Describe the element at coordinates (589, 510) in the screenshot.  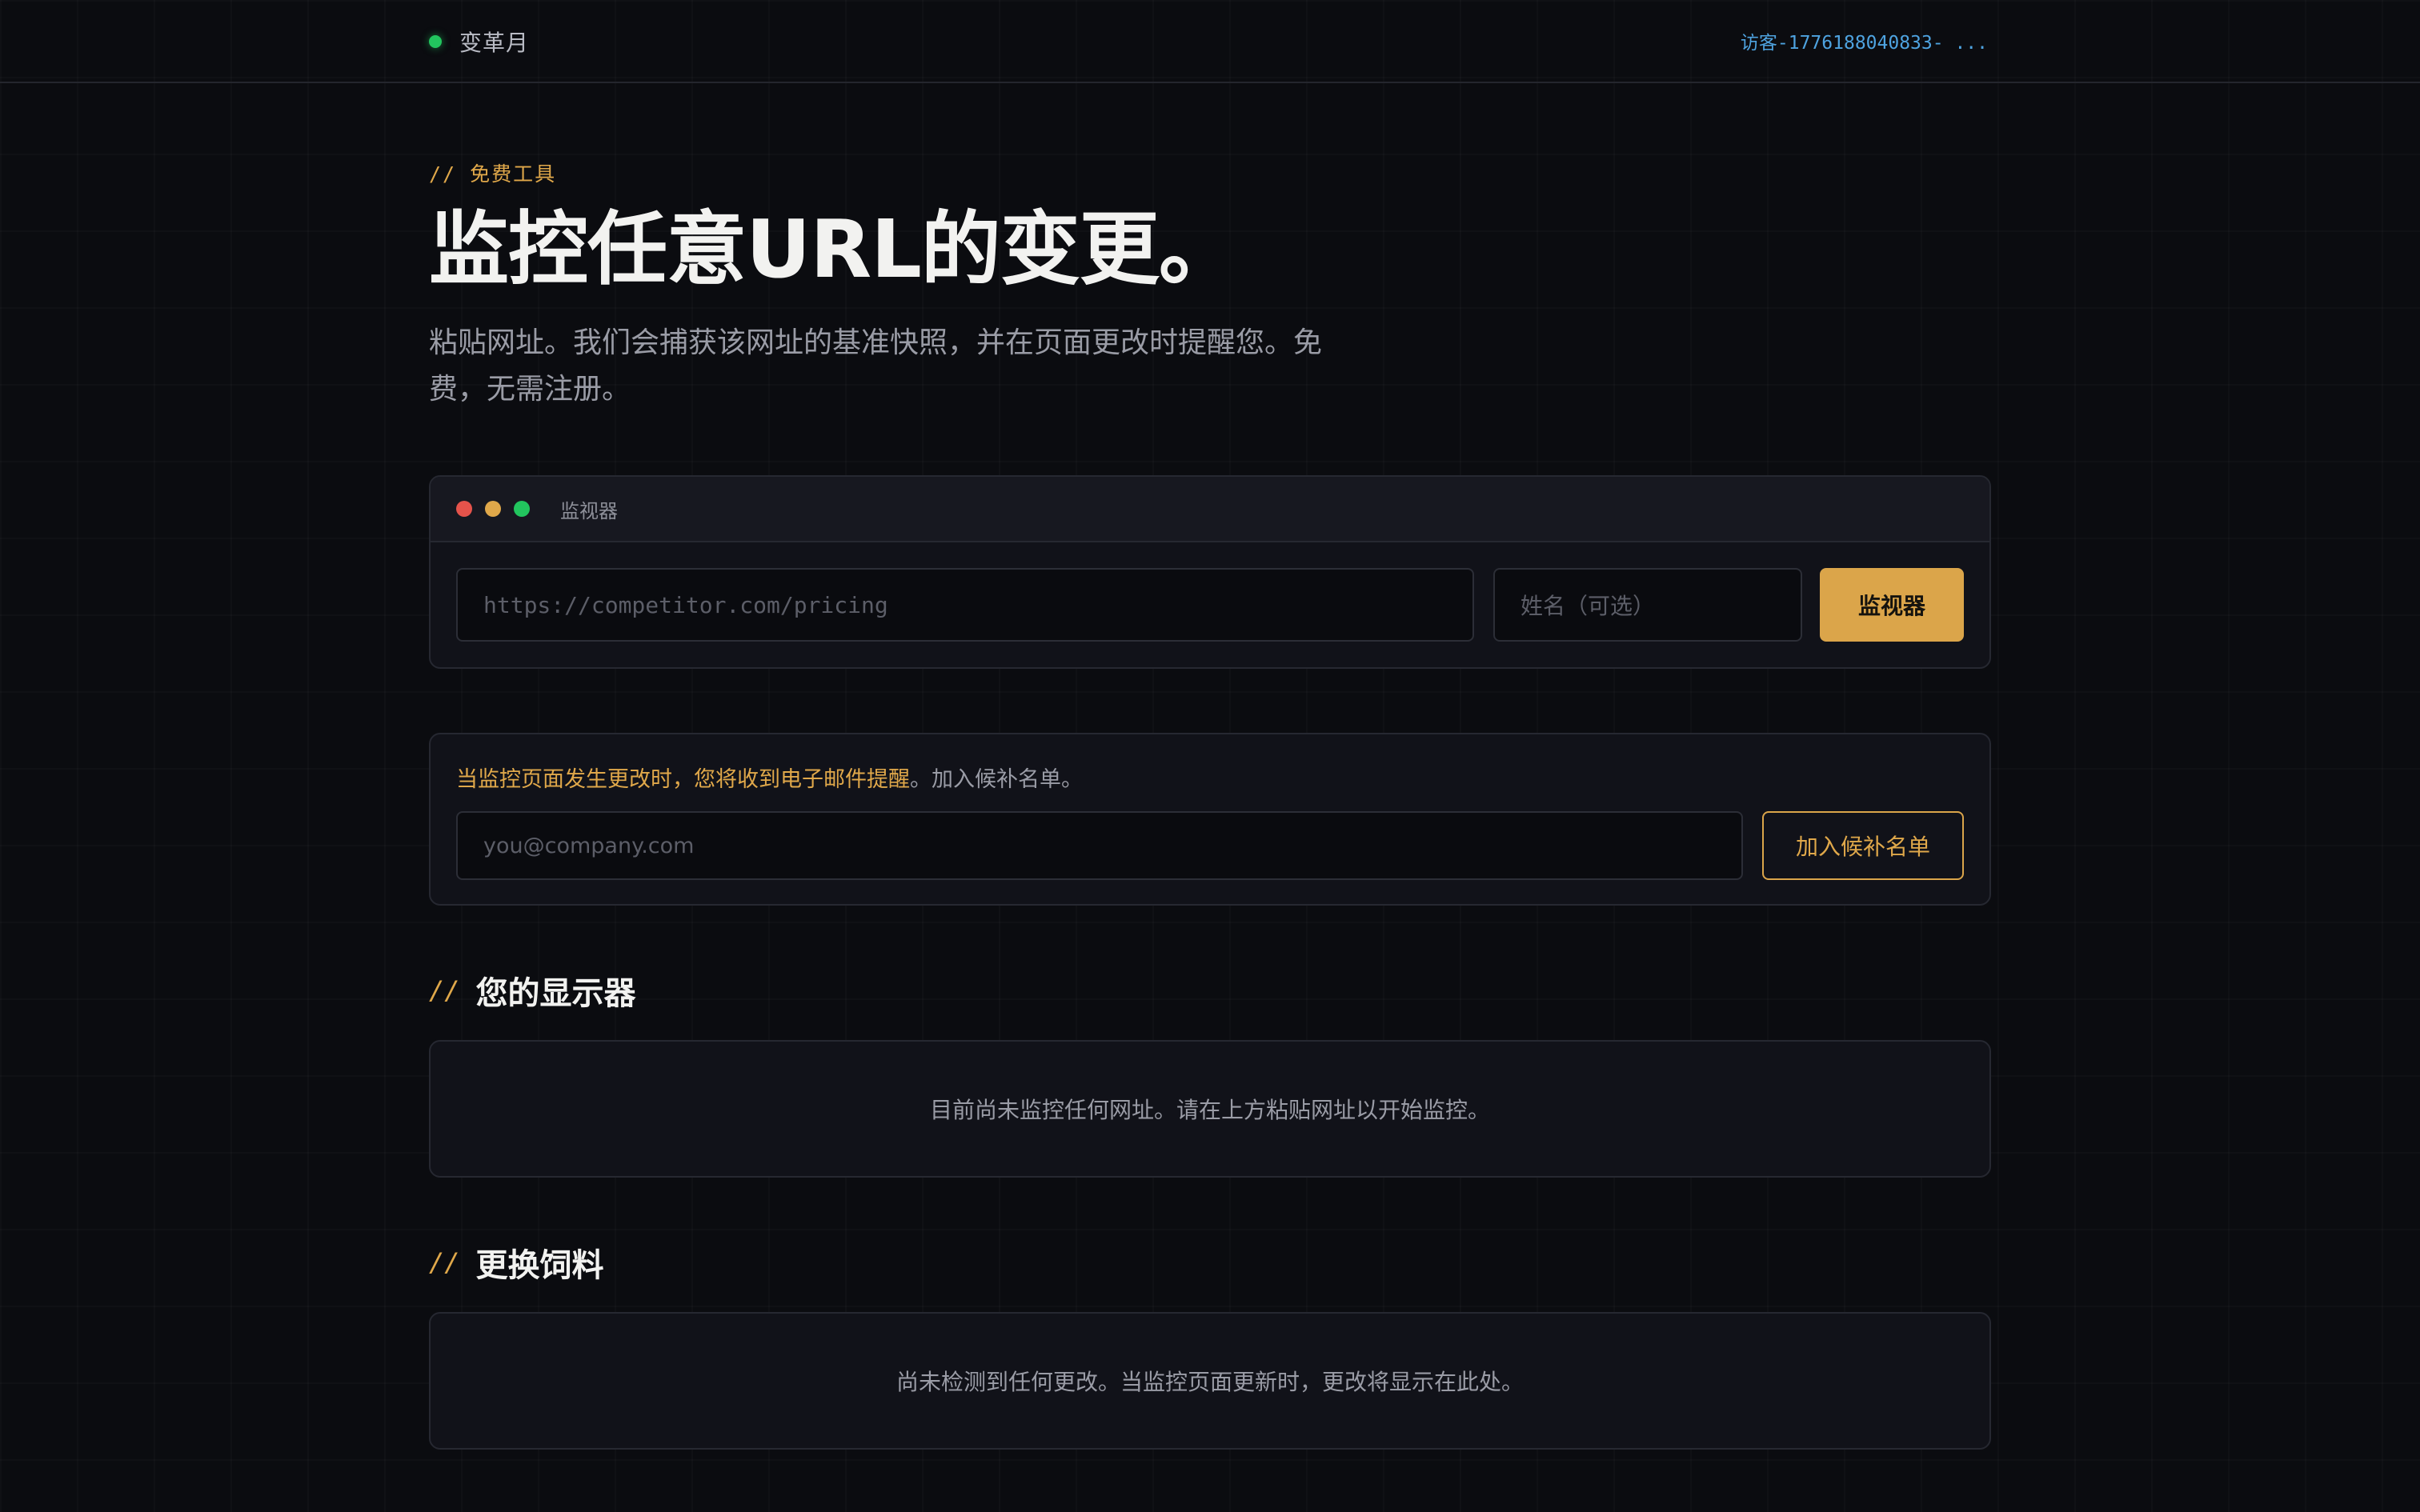
I see `panel-title: 监视器` at that location.